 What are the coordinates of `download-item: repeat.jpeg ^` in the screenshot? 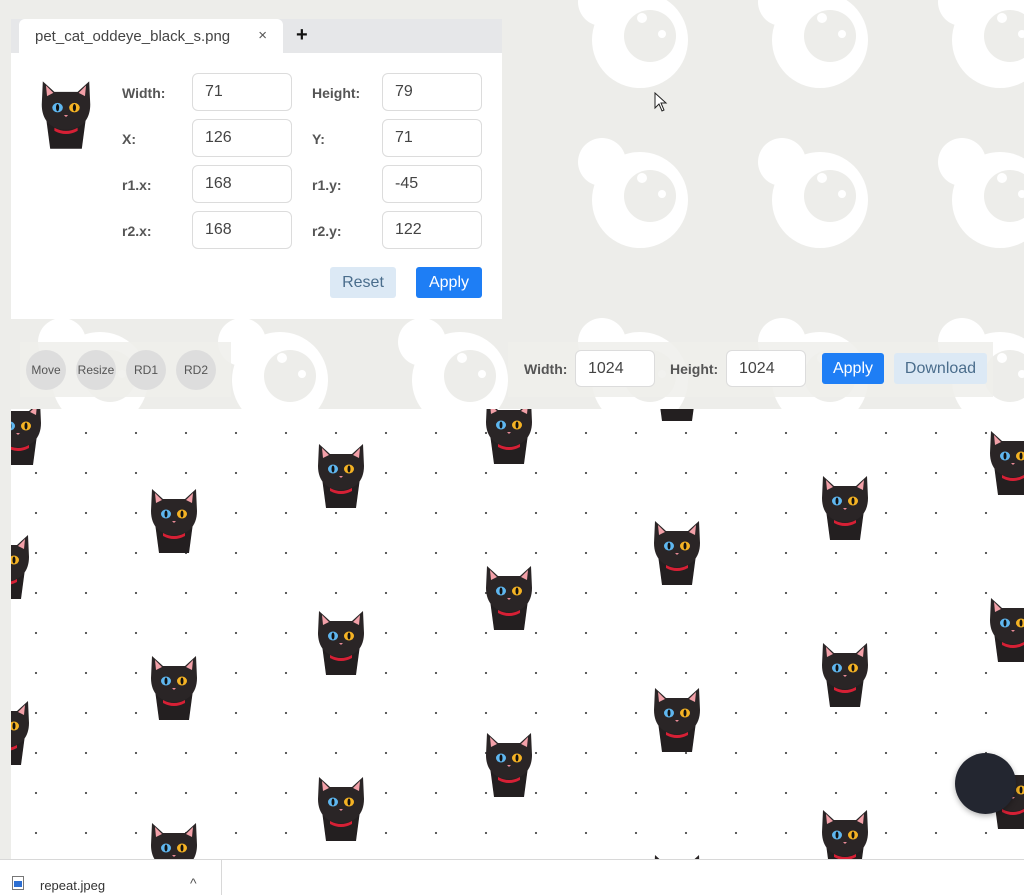 It's located at (111, 877).